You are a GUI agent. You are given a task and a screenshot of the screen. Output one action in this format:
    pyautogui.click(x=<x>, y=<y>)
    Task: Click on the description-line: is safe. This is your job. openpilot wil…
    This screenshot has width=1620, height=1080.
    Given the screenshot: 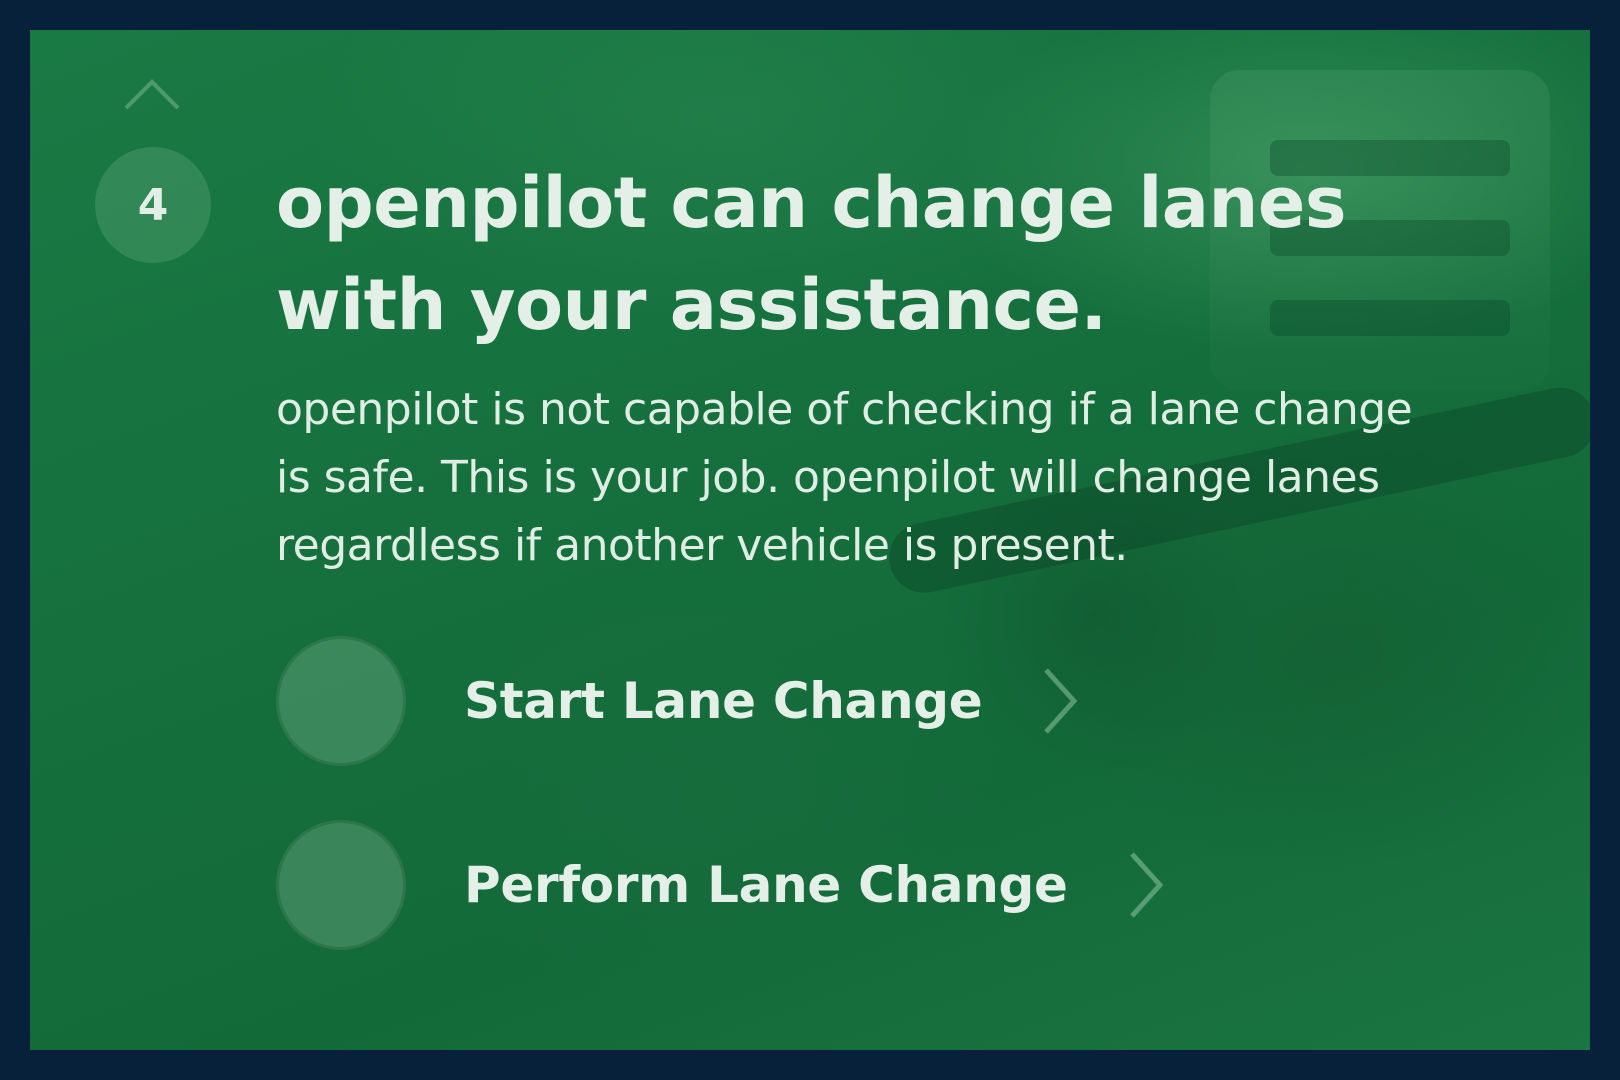 What is the action you would take?
    pyautogui.click(x=828, y=477)
    